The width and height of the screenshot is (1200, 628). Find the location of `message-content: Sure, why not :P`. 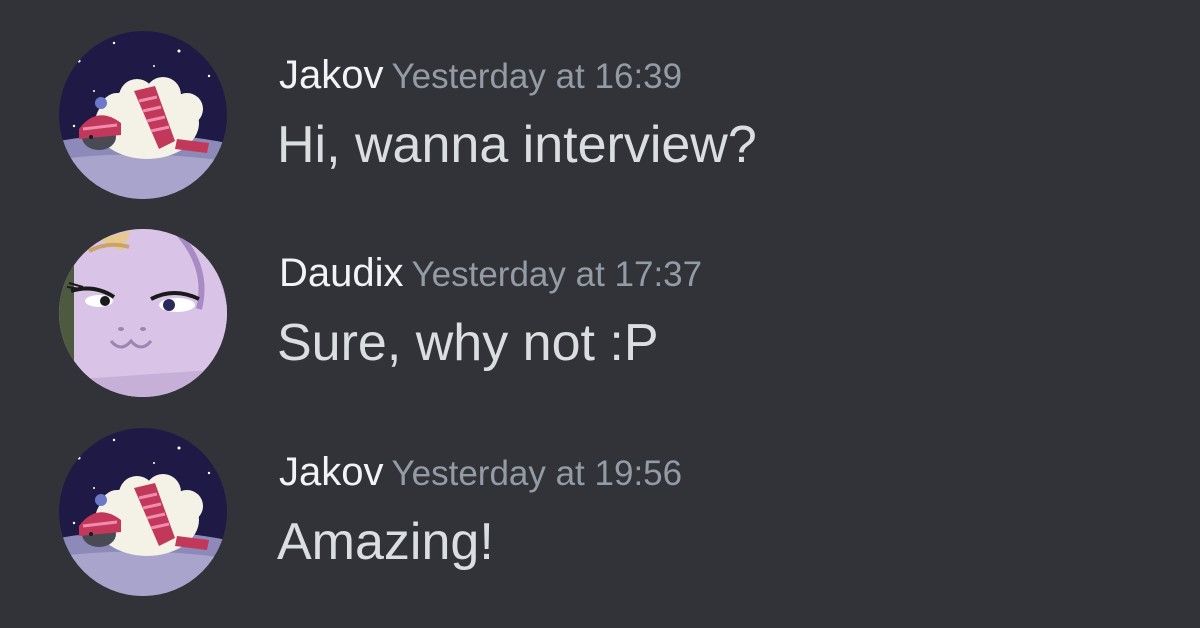

message-content: Sure, why not :P is located at coordinates (468, 343).